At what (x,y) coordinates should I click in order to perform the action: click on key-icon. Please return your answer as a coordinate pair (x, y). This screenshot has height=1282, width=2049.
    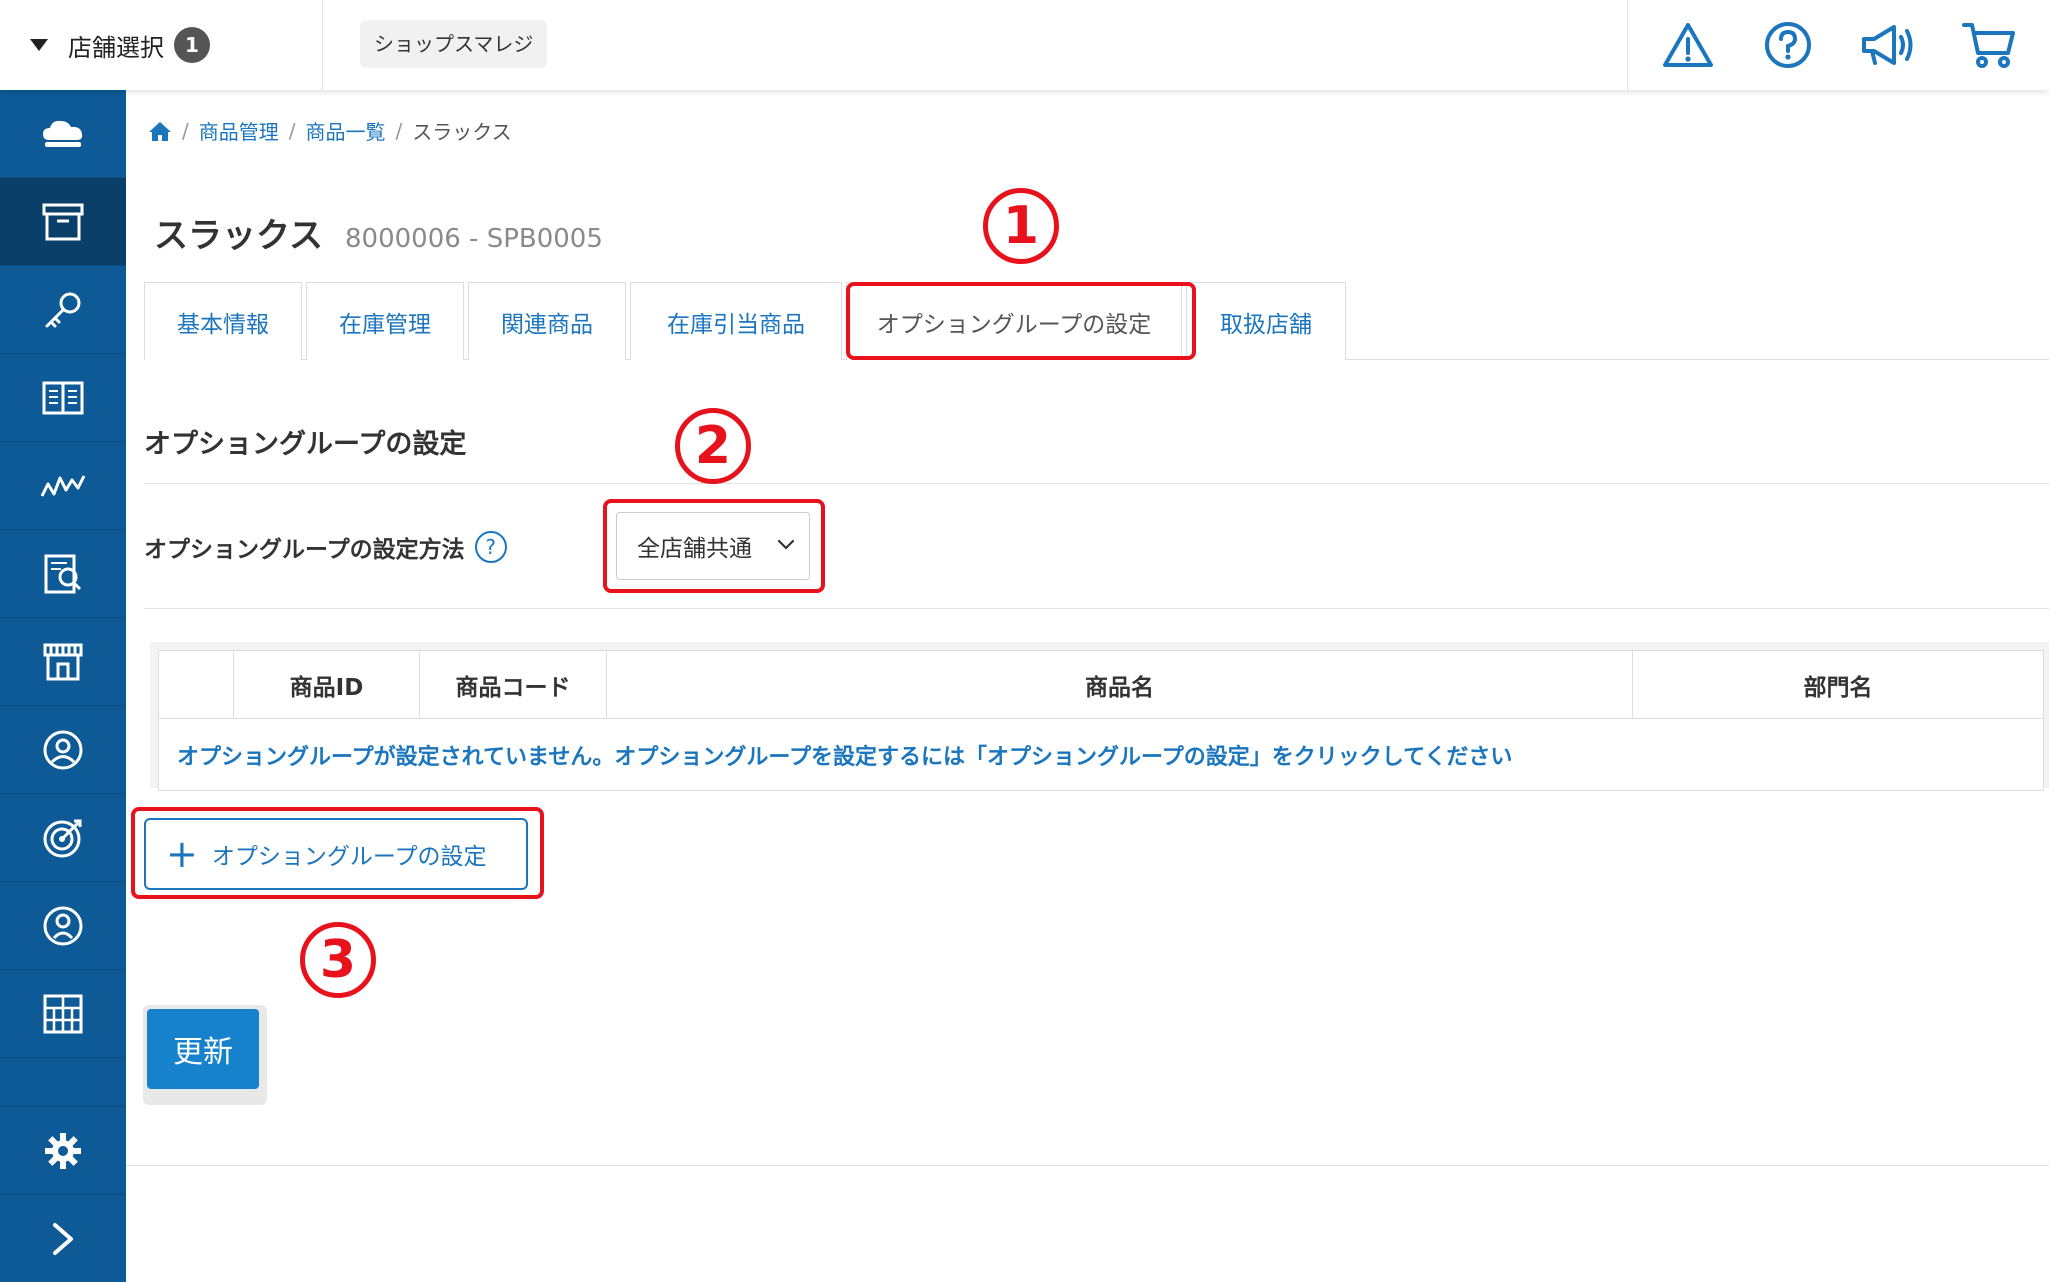
    Looking at the image, I should click on (63, 309).